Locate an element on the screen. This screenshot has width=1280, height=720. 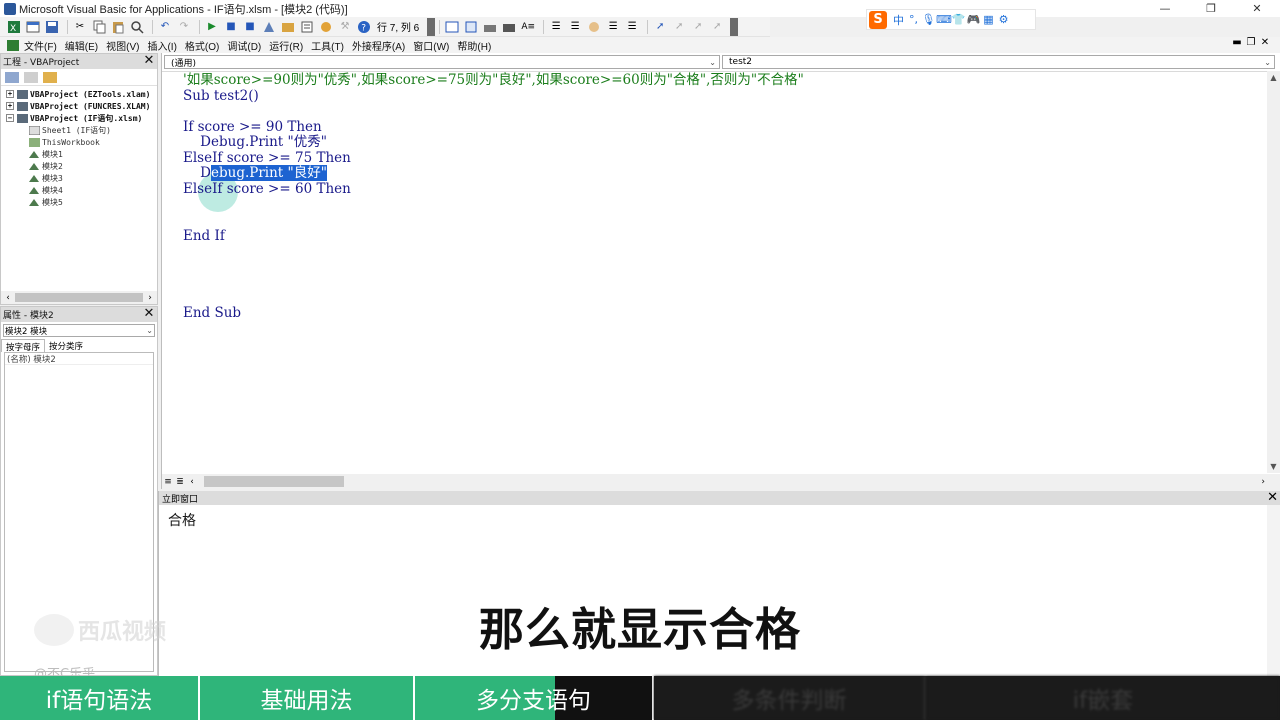
save-icon is located at coordinates (52, 27).